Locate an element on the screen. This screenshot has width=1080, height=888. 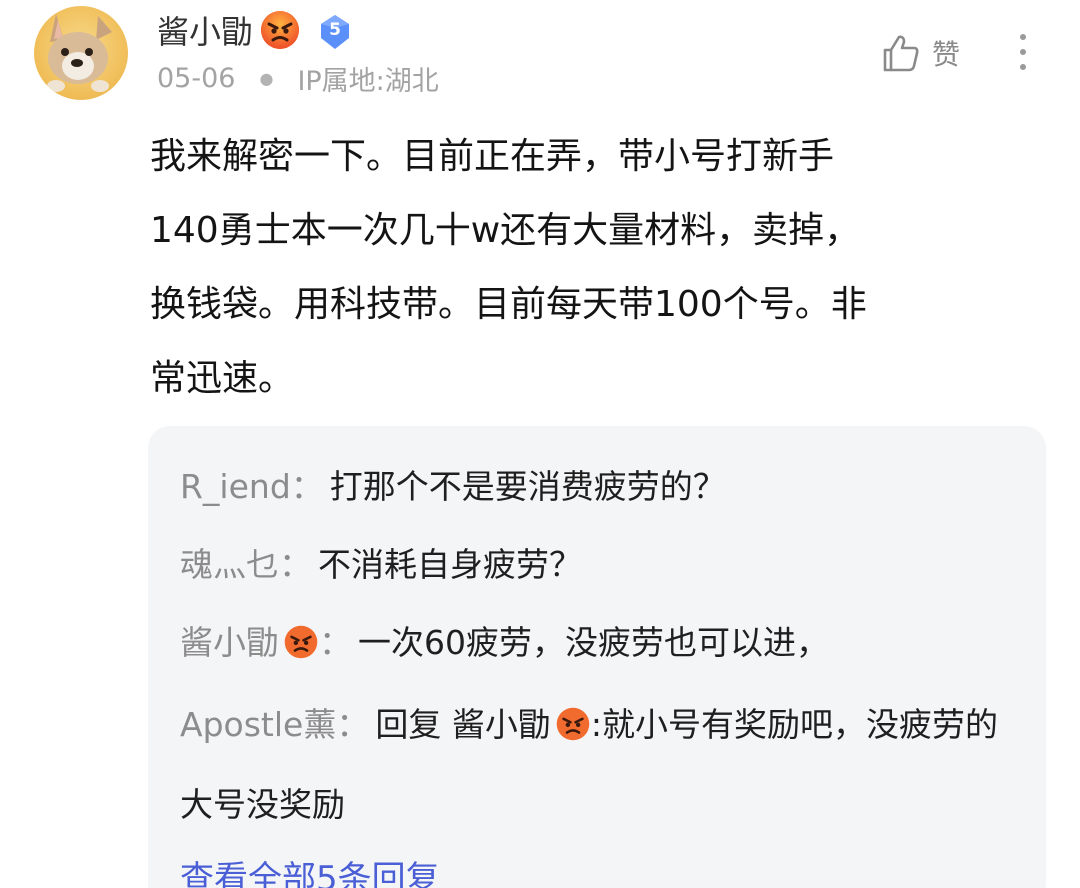
reply-text: 不消耗自身疲劳？ is located at coordinates (450, 564).